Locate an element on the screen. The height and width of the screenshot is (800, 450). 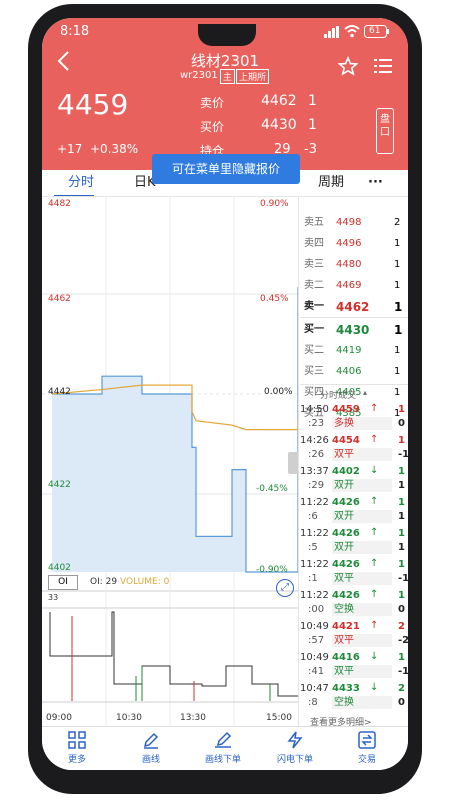
trade-time: 14:26 is located at coordinates (314, 440).